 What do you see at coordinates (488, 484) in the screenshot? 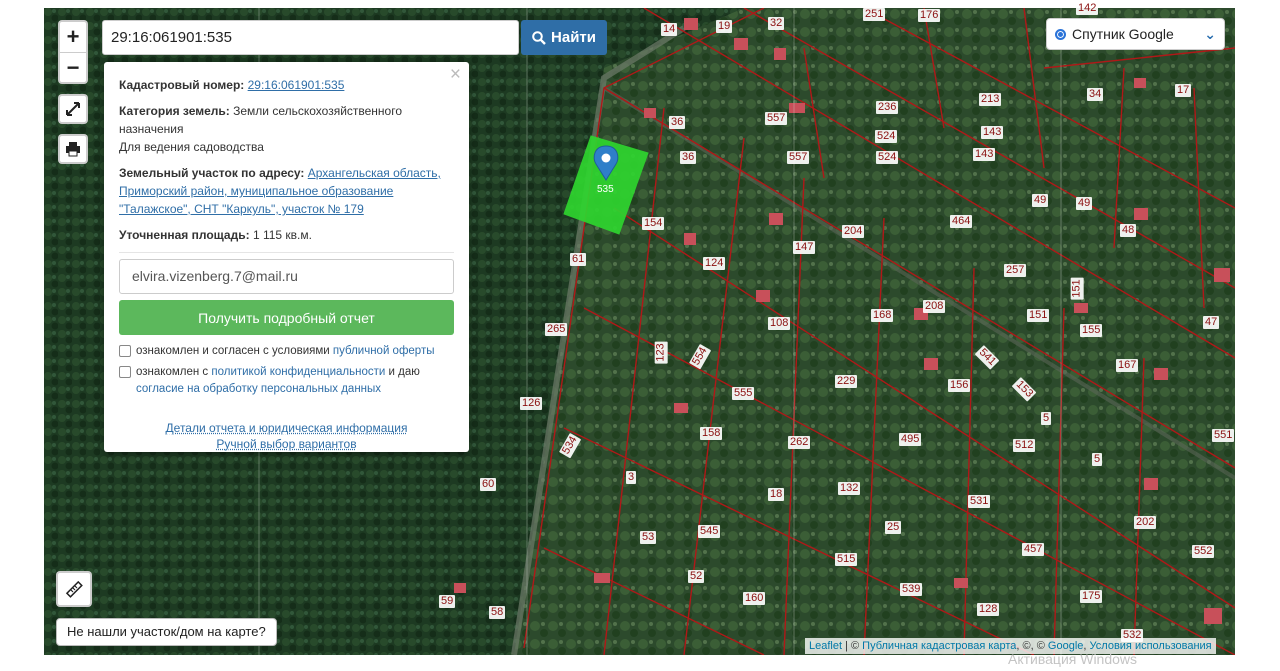
I see `parcel-number-label: 60` at bounding box center [488, 484].